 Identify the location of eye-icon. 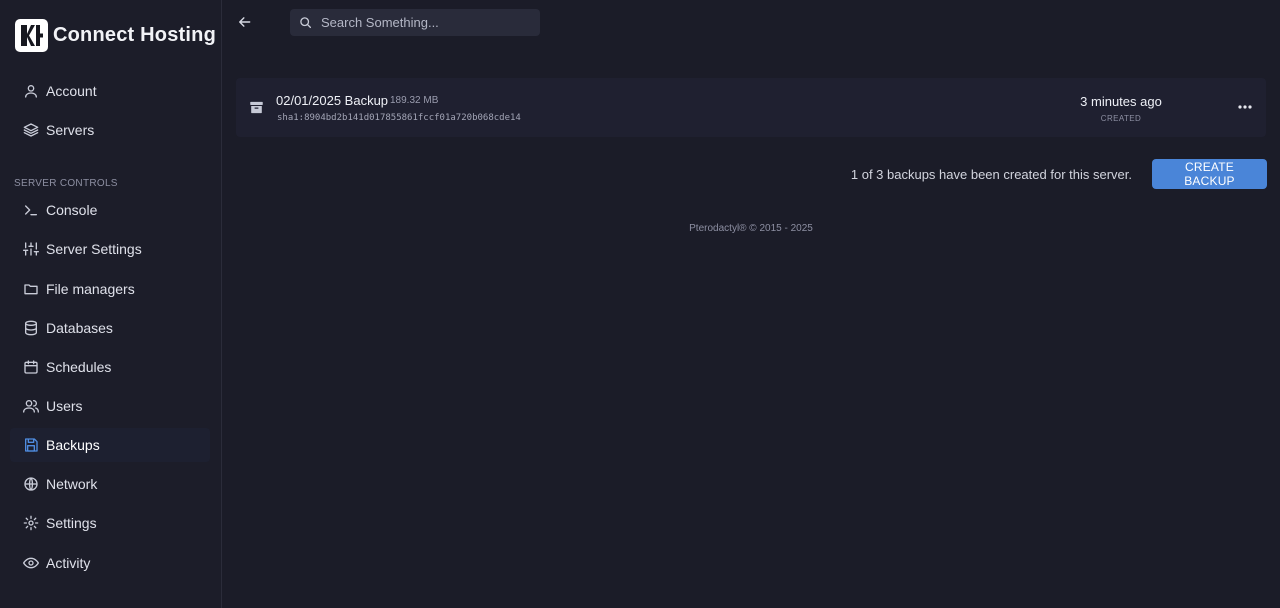
(31, 563).